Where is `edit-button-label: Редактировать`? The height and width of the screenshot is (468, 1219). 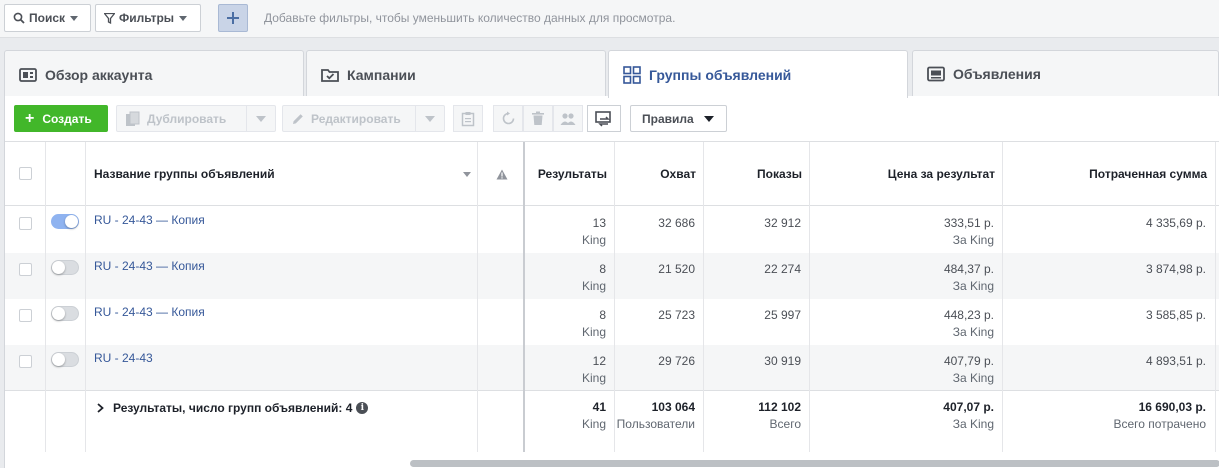
edit-button-label: Редактировать is located at coordinates (356, 118).